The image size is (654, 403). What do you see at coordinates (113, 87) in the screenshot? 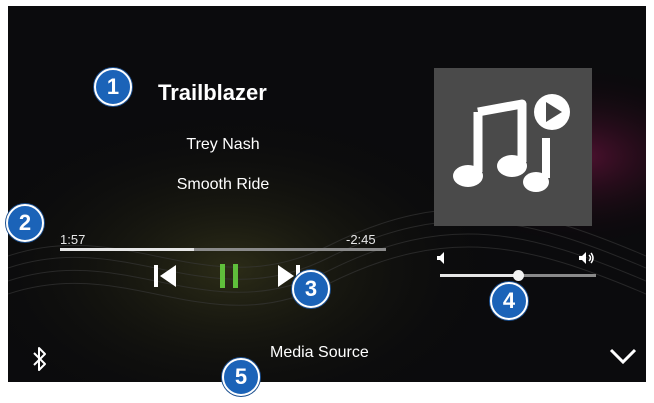
I see `callout-1: 1` at bounding box center [113, 87].